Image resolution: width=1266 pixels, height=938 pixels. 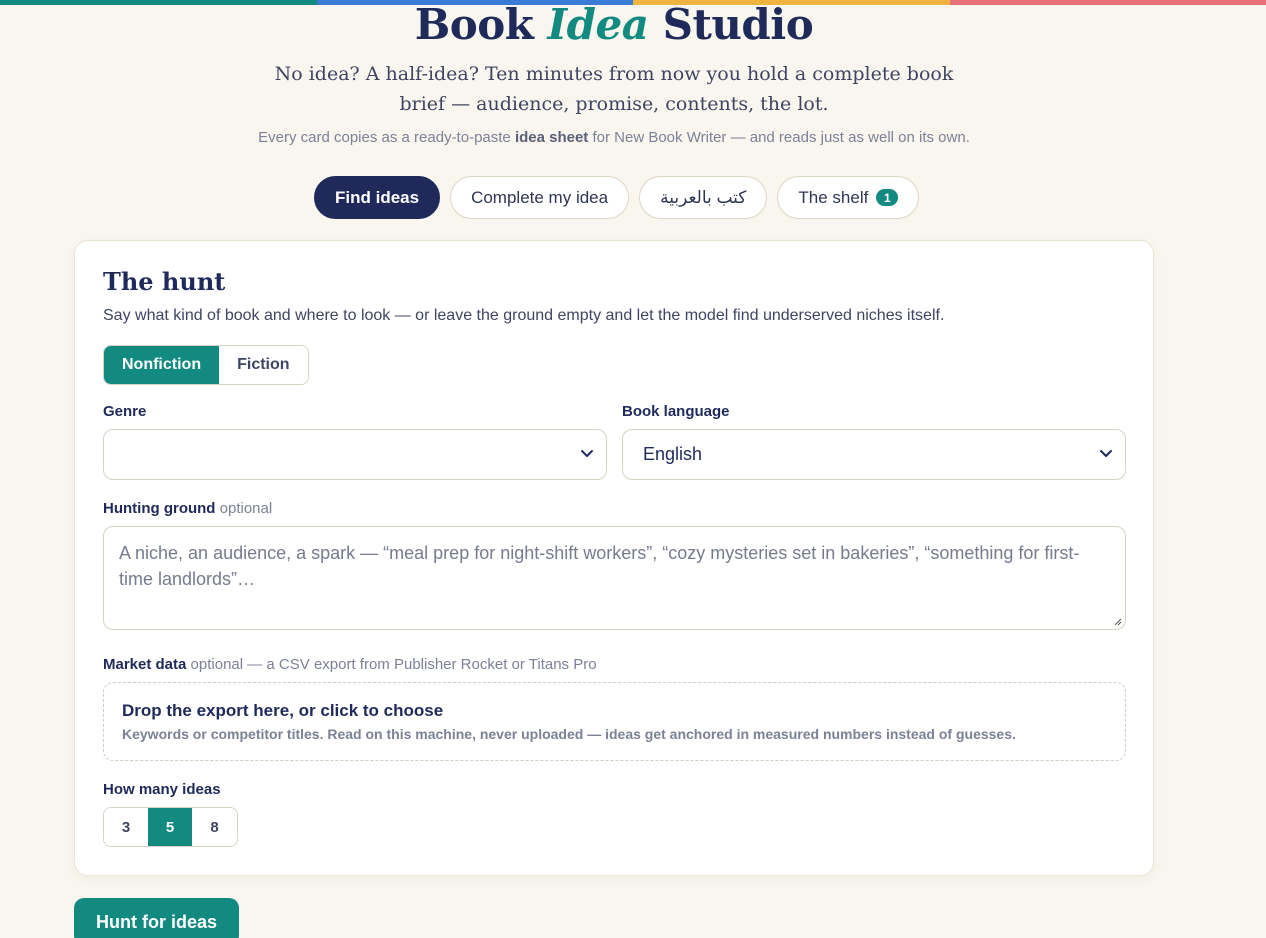 What do you see at coordinates (833, 197) in the screenshot?
I see `tab-label: The shelf` at bounding box center [833, 197].